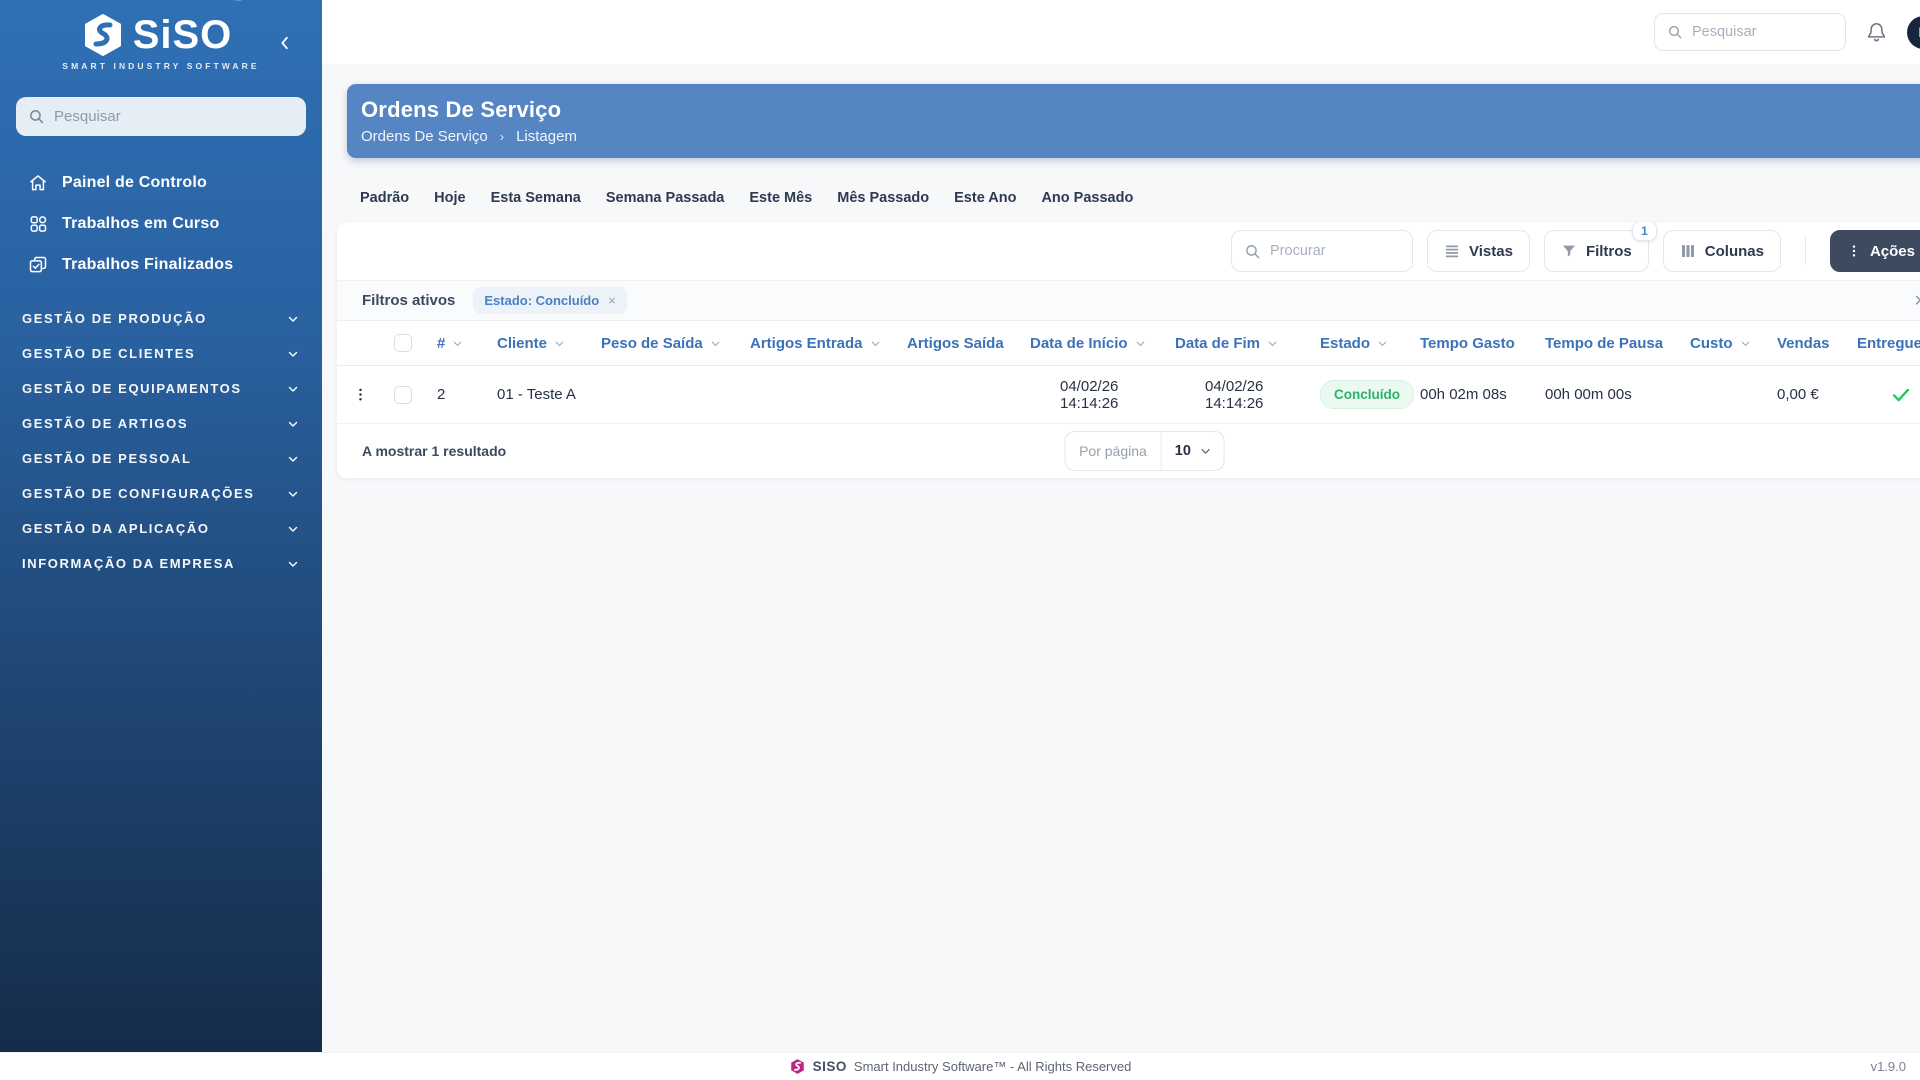 The image size is (1920, 1080). Describe the element at coordinates (449, 198) in the screenshot. I see `quick-filter-hoje: Hoje` at that location.